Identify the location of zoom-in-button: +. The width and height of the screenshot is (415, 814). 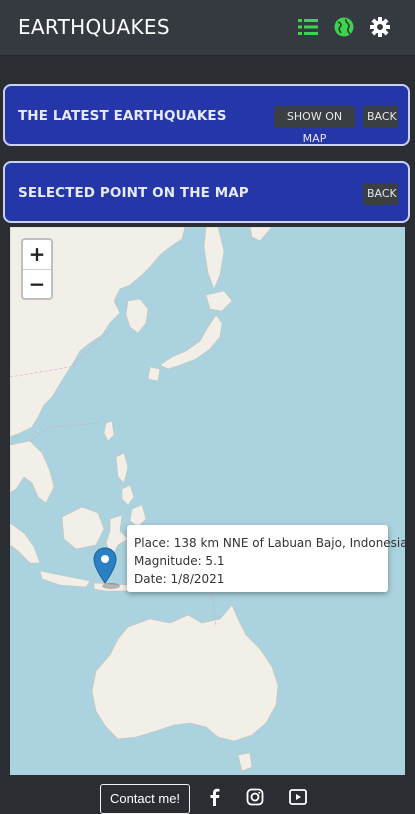
(37, 255).